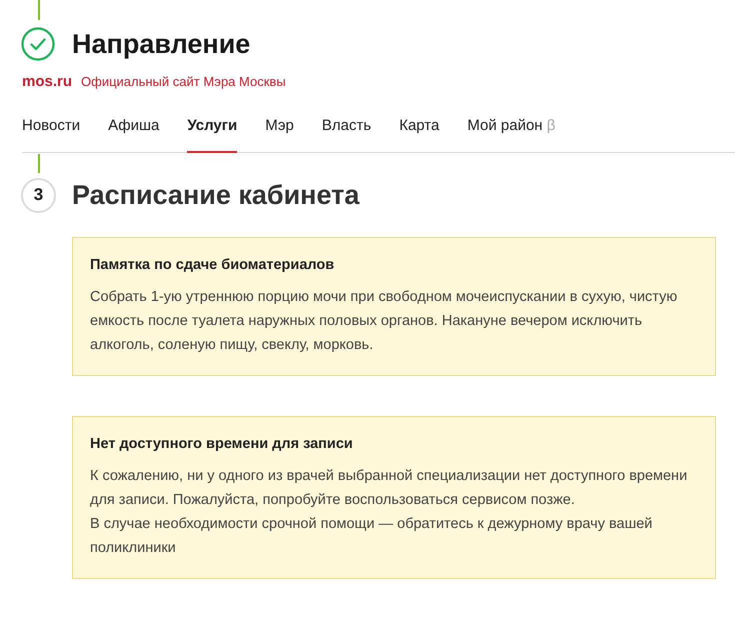 This screenshot has height=623, width=735. I want to click on notice-text: К сожалению, ни у одного из врачей выбранной специализации нет доступного времени для записи. Пожалуйста, попробуйте воспользоваться сервисом позже., so click(389, 488).